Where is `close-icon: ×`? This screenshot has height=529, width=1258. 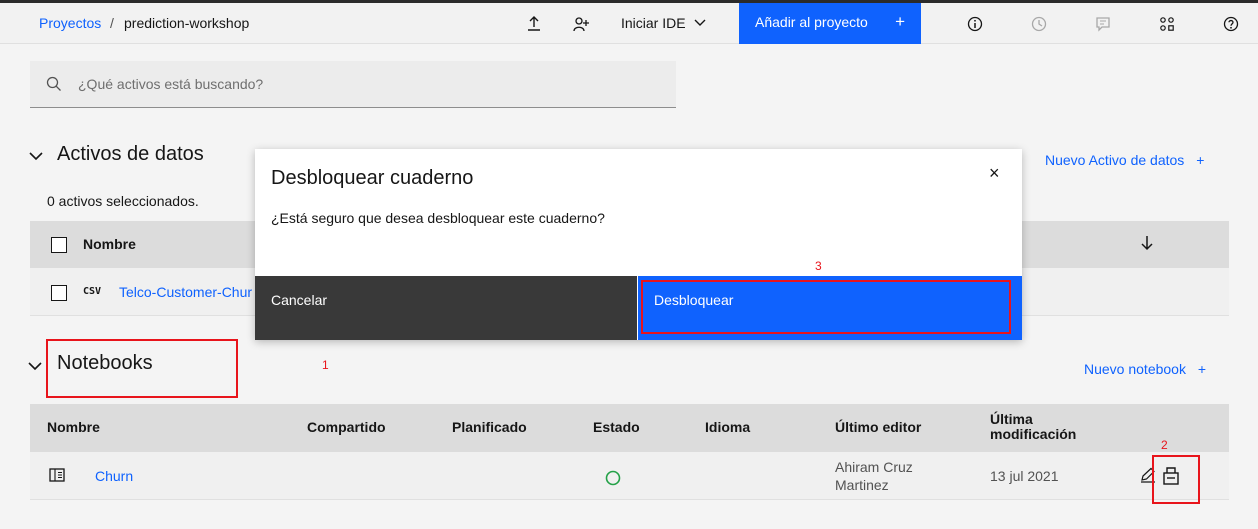 close-icon: × is located at coordinates (994, 173).